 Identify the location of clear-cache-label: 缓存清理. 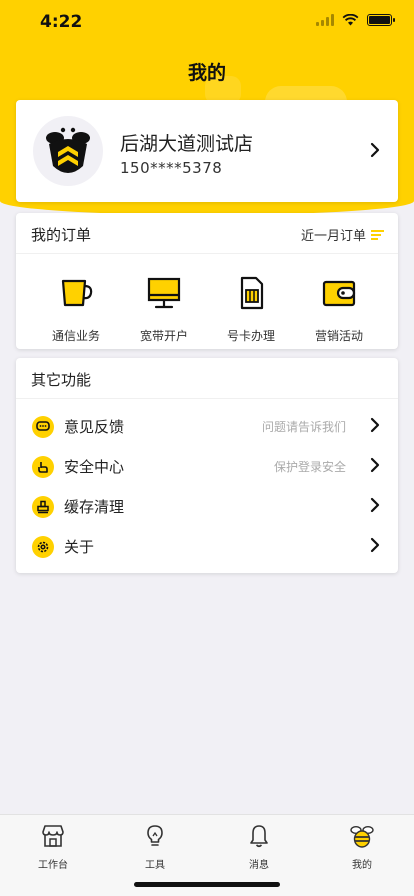
(94, 507).